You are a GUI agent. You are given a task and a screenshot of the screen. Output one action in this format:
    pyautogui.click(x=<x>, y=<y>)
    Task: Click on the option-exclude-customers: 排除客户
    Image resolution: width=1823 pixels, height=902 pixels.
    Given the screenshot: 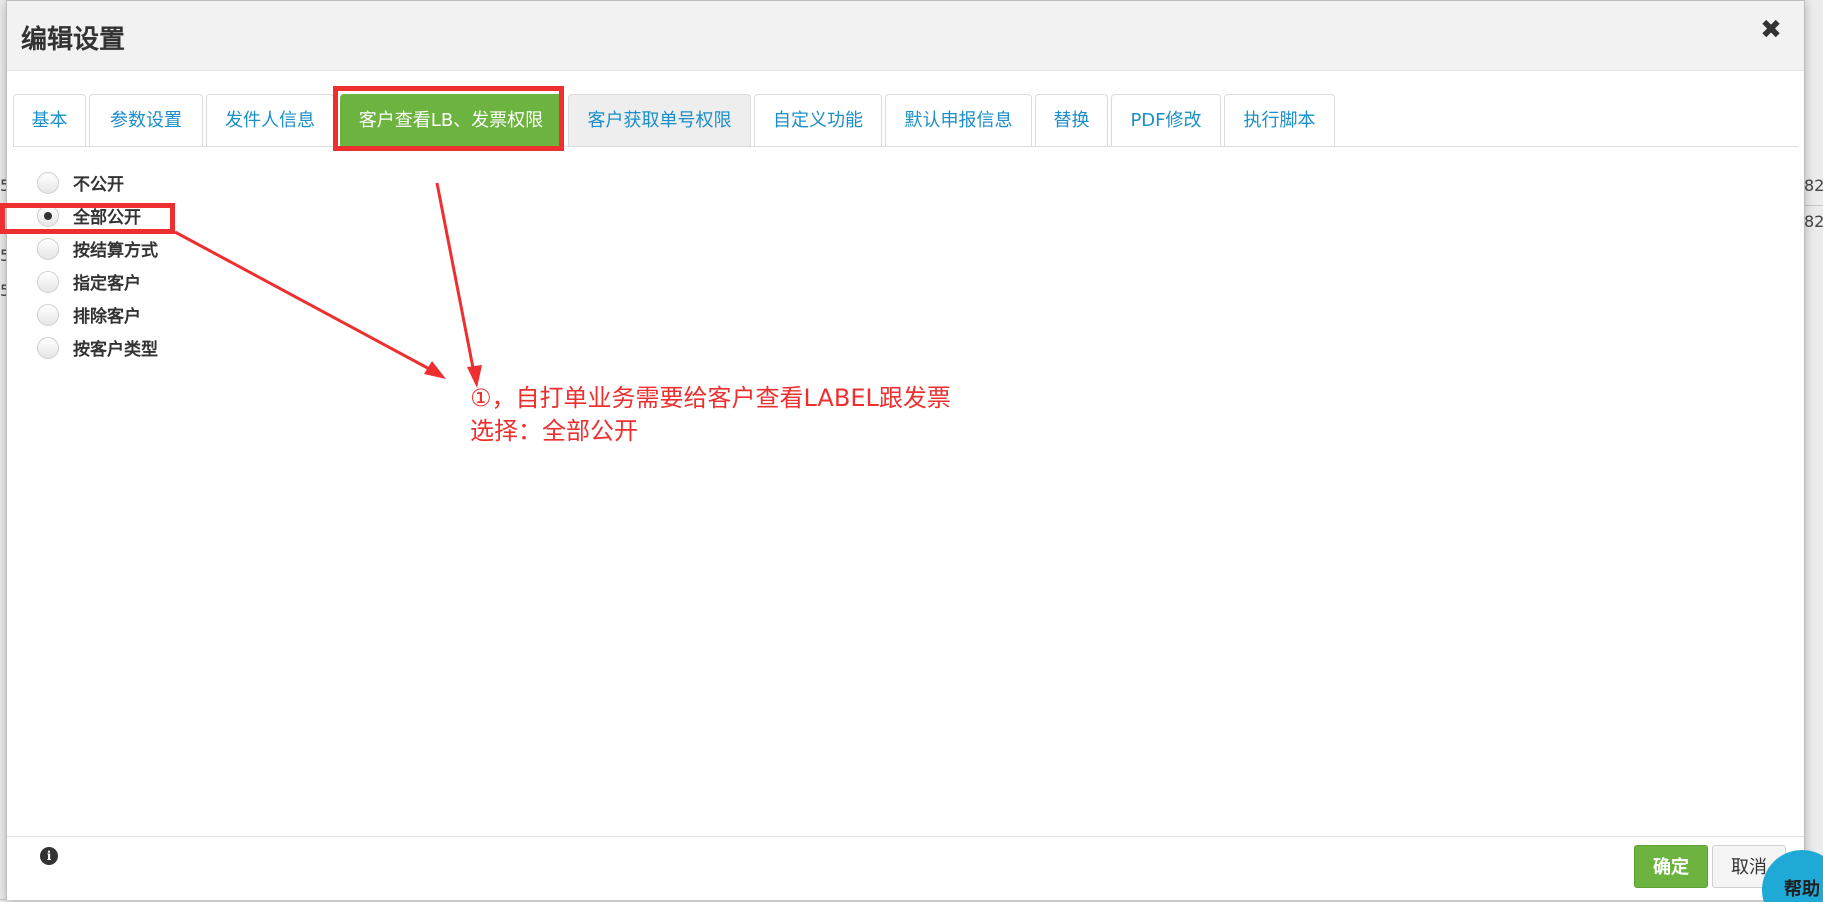 What is the action you would take?
    pyautogui.click(x=97, y=314)
    